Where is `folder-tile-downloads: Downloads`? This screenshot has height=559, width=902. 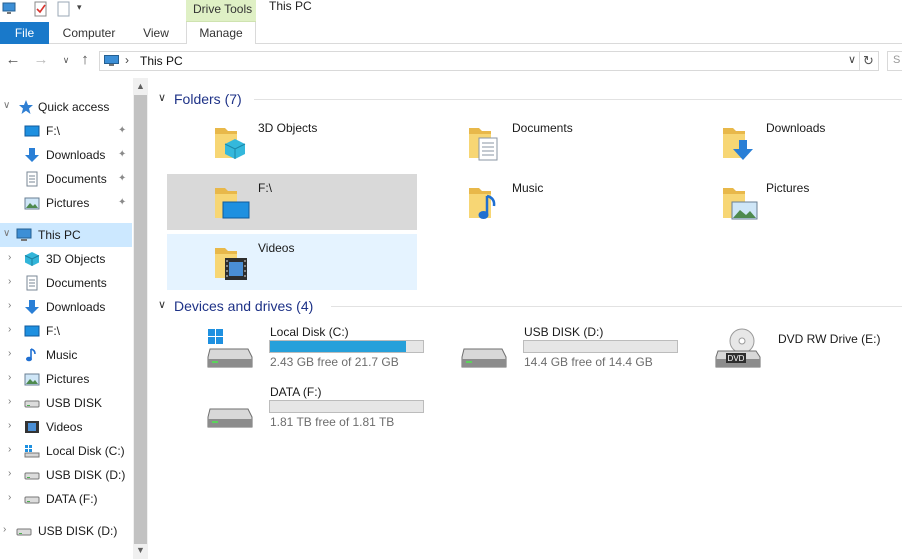
folder-tile-downloads: Downloads is located at coordinates (788, 142).